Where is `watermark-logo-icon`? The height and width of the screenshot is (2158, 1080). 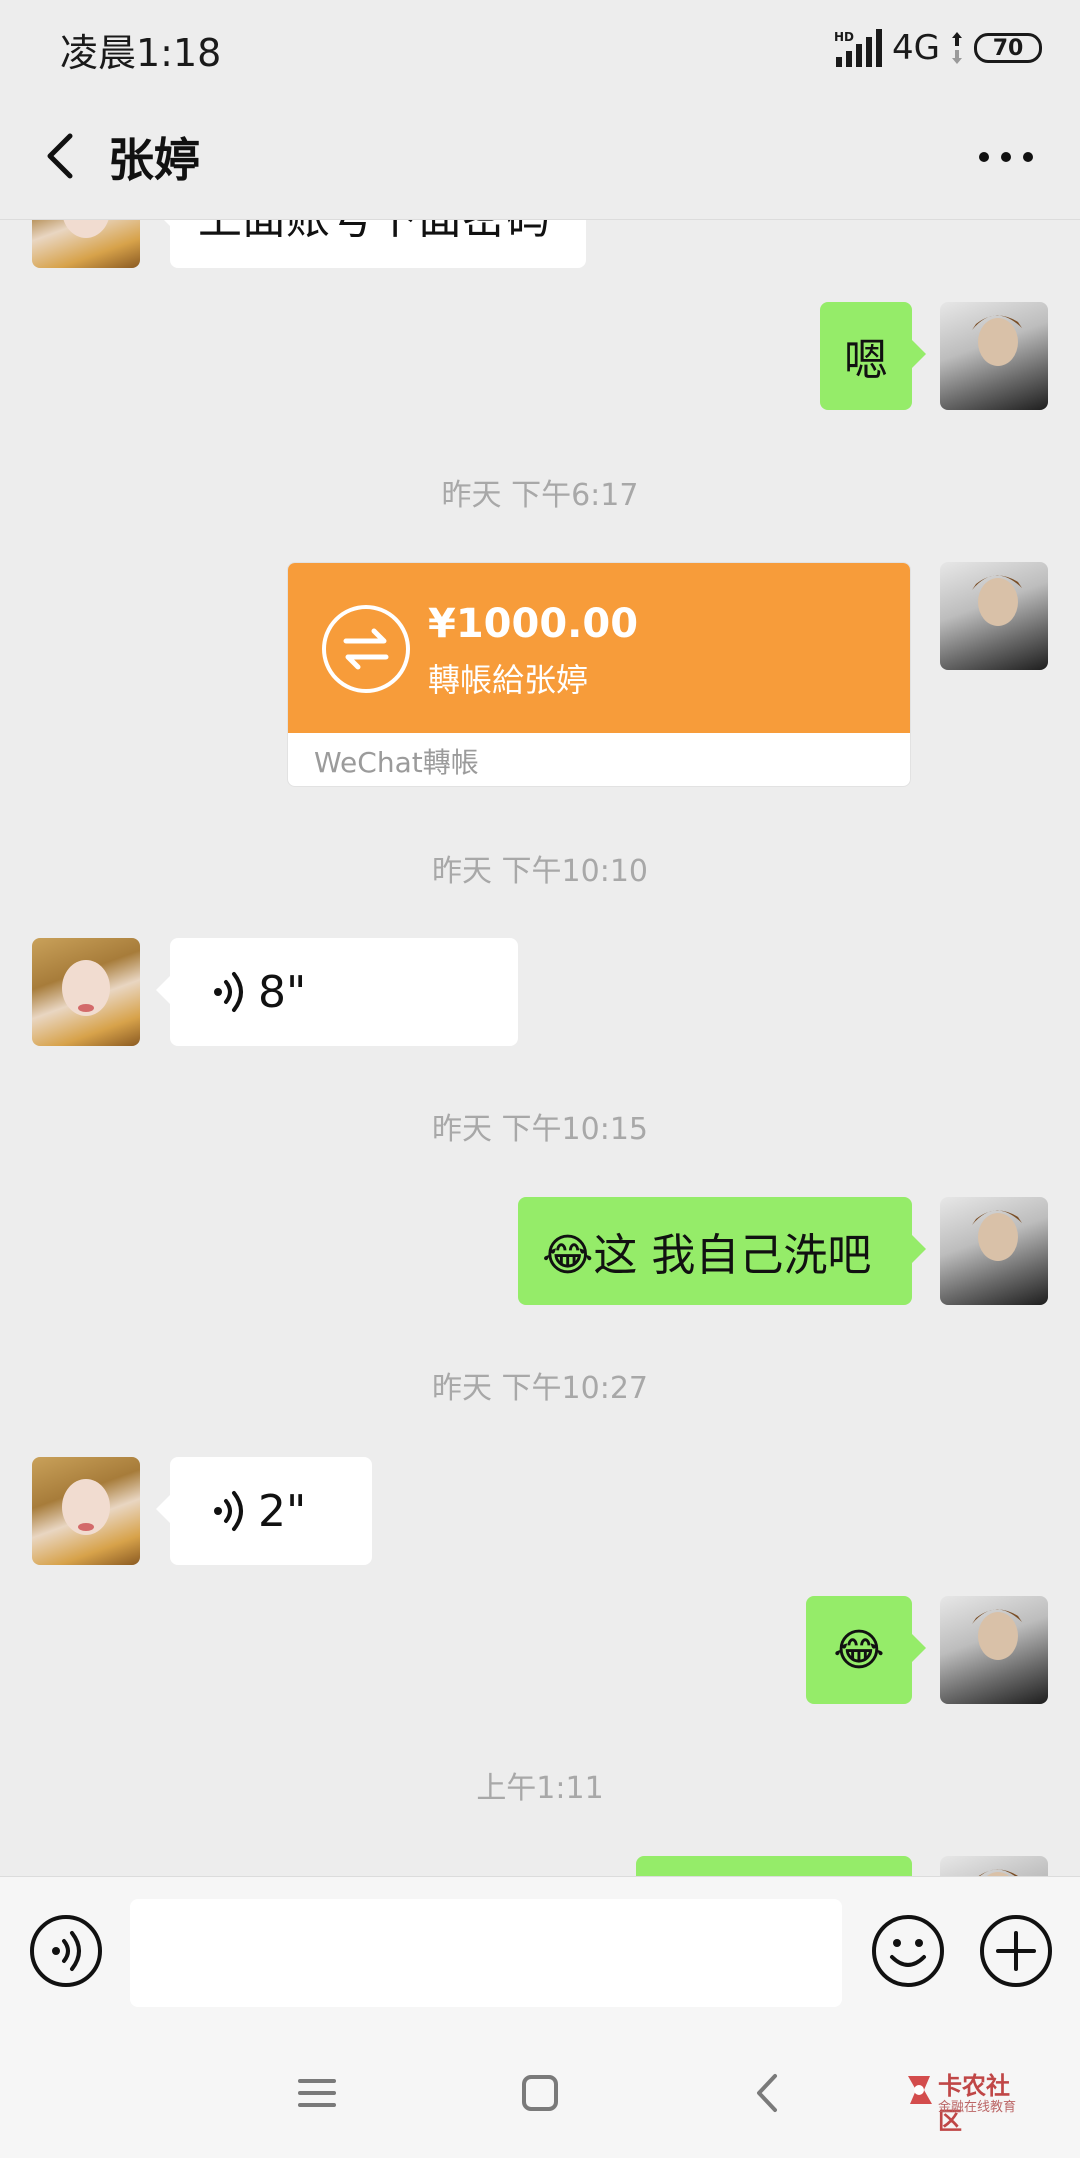 watermark-logo-icon is located at coordinates (920, 2090).